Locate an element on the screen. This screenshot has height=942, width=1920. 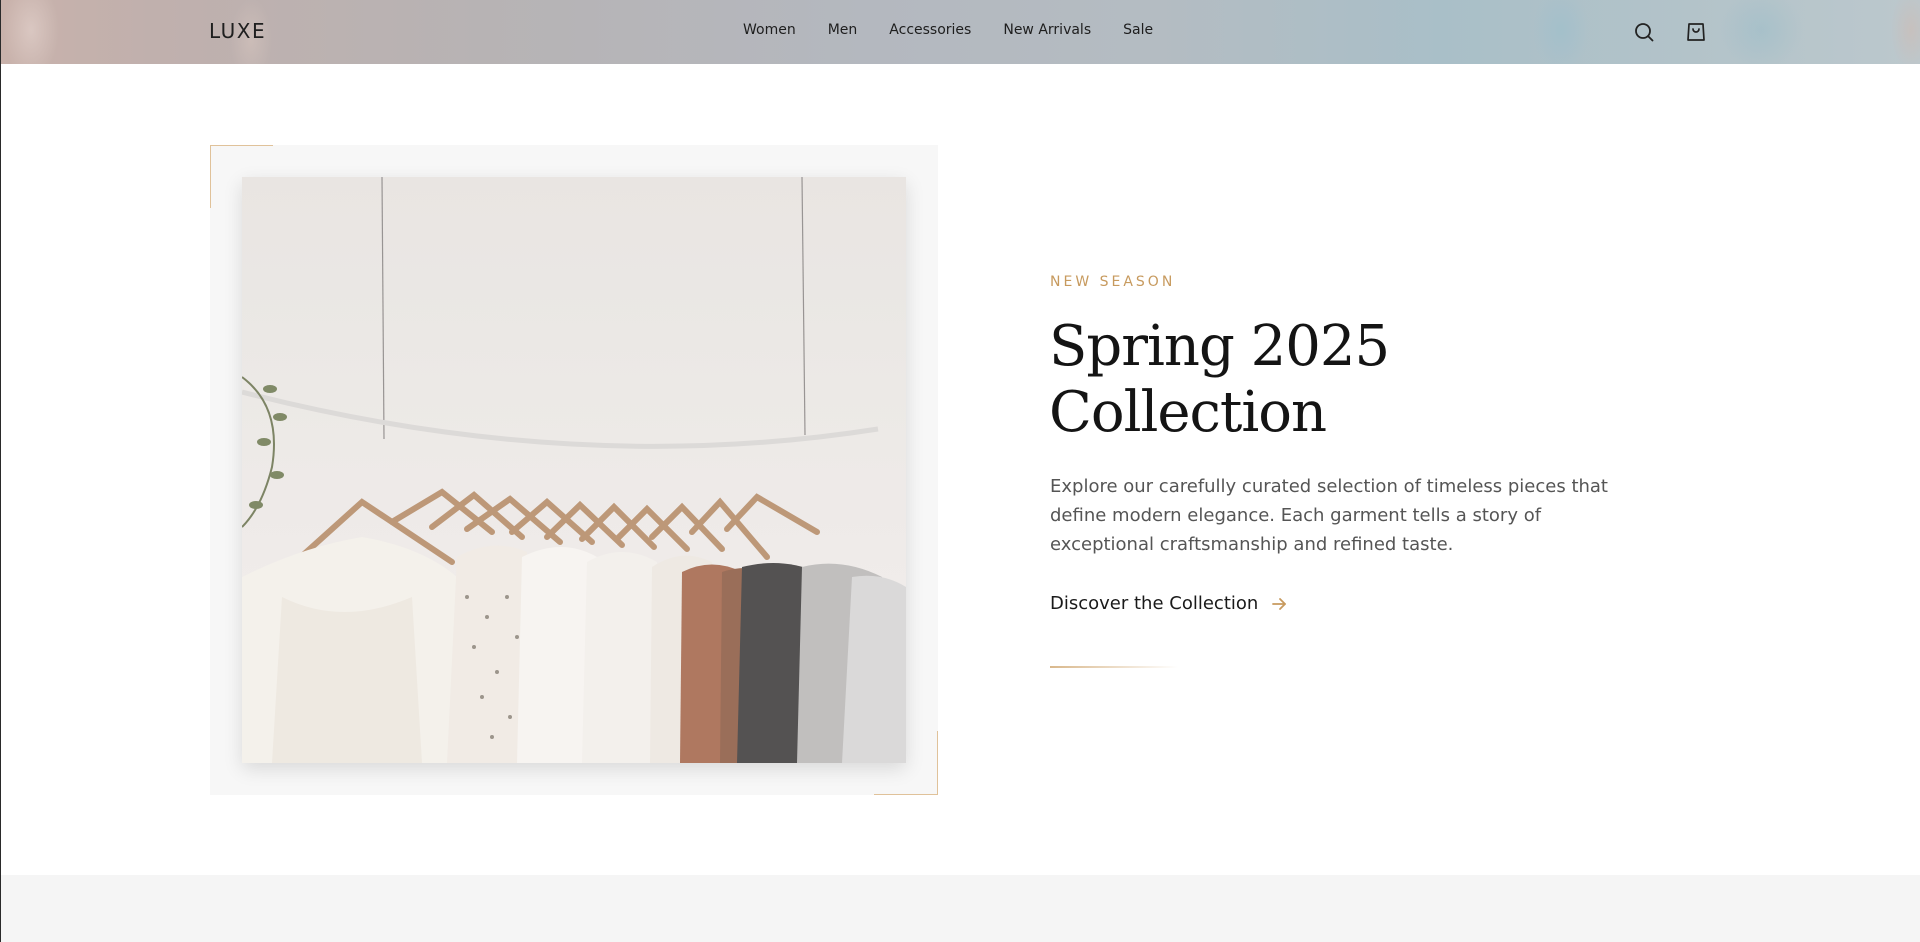
nav-item-accessories: Accessories is located at coordinates (930, 30).